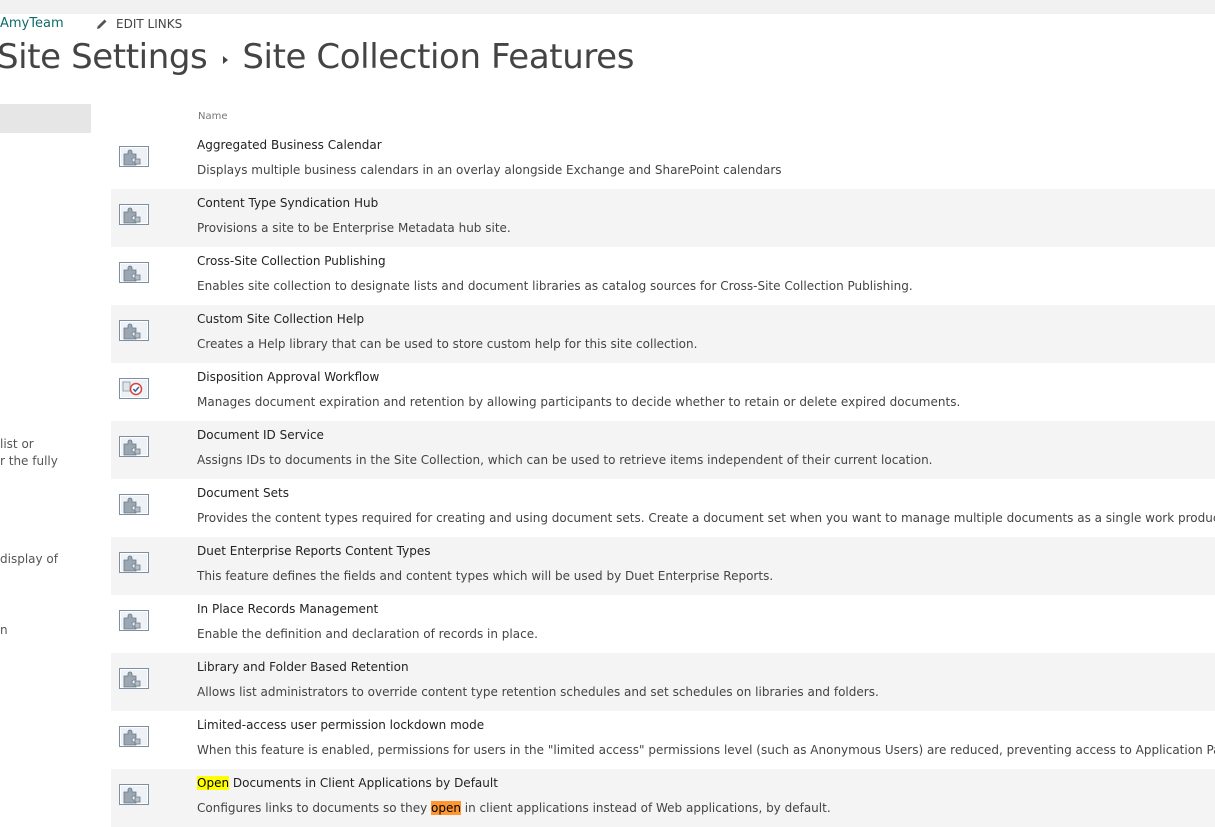 The width and height of the screenshot is (1215, 827). I want to click on search-highlight-current: open, so click(446, 808).